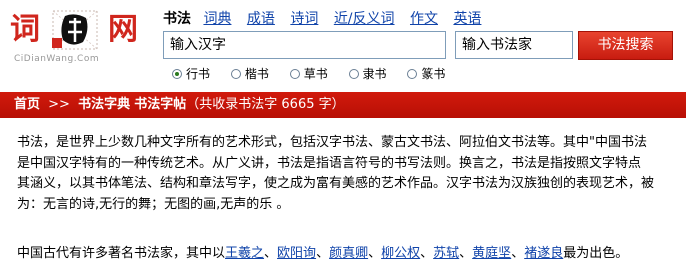 This screenshot has width=686, height=280. What do you see at coordinates (543, 253) in the screenshot?
I see `calligrapher-link: 褚遂良` at bounding box center [543, 253].